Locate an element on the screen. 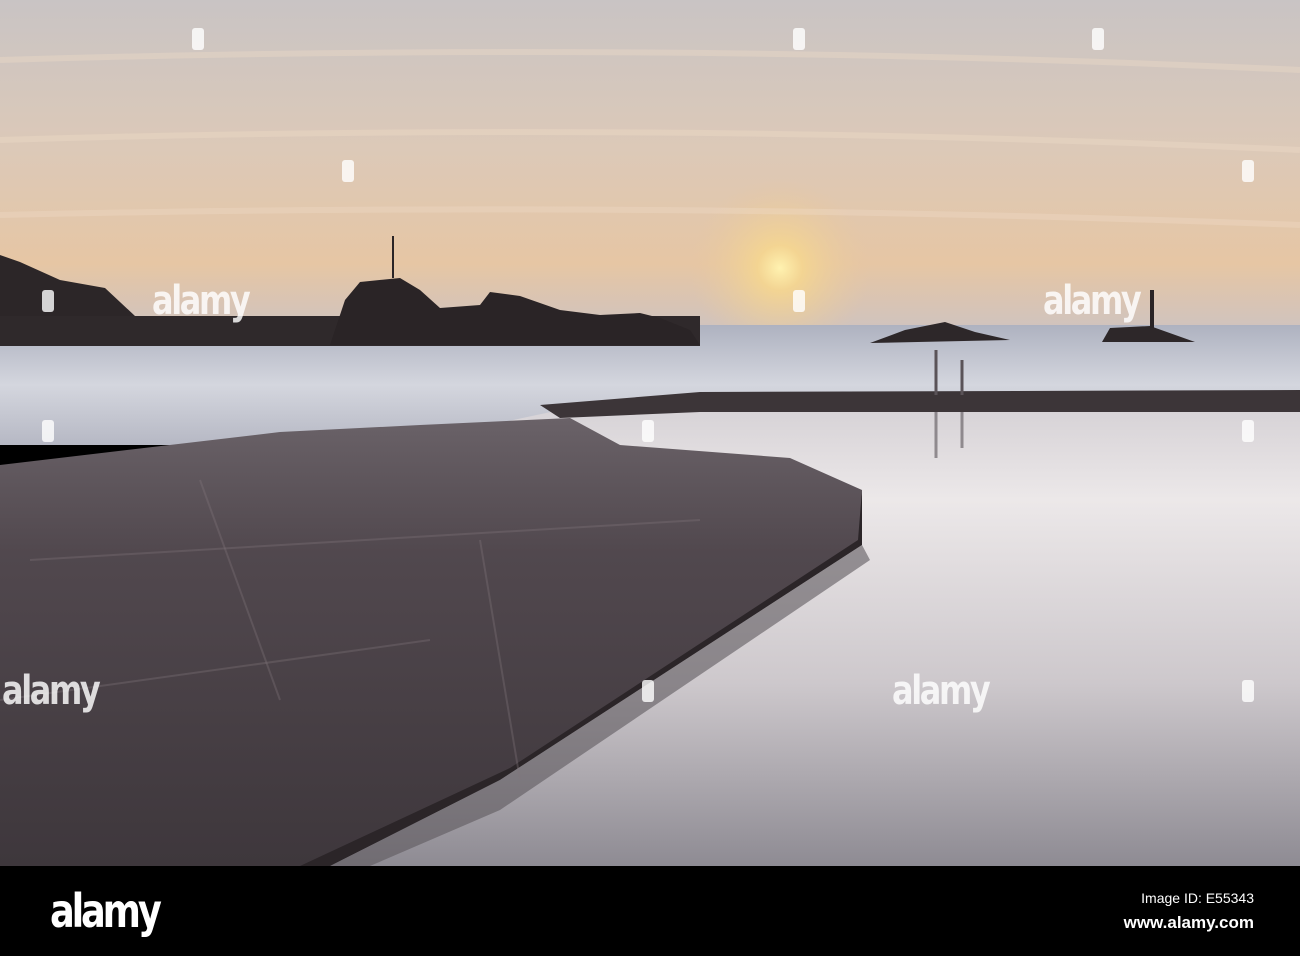 The width and height of the screenshot is (1300, 956). alamy-logo: alamy is located at coordinates (106, 911).